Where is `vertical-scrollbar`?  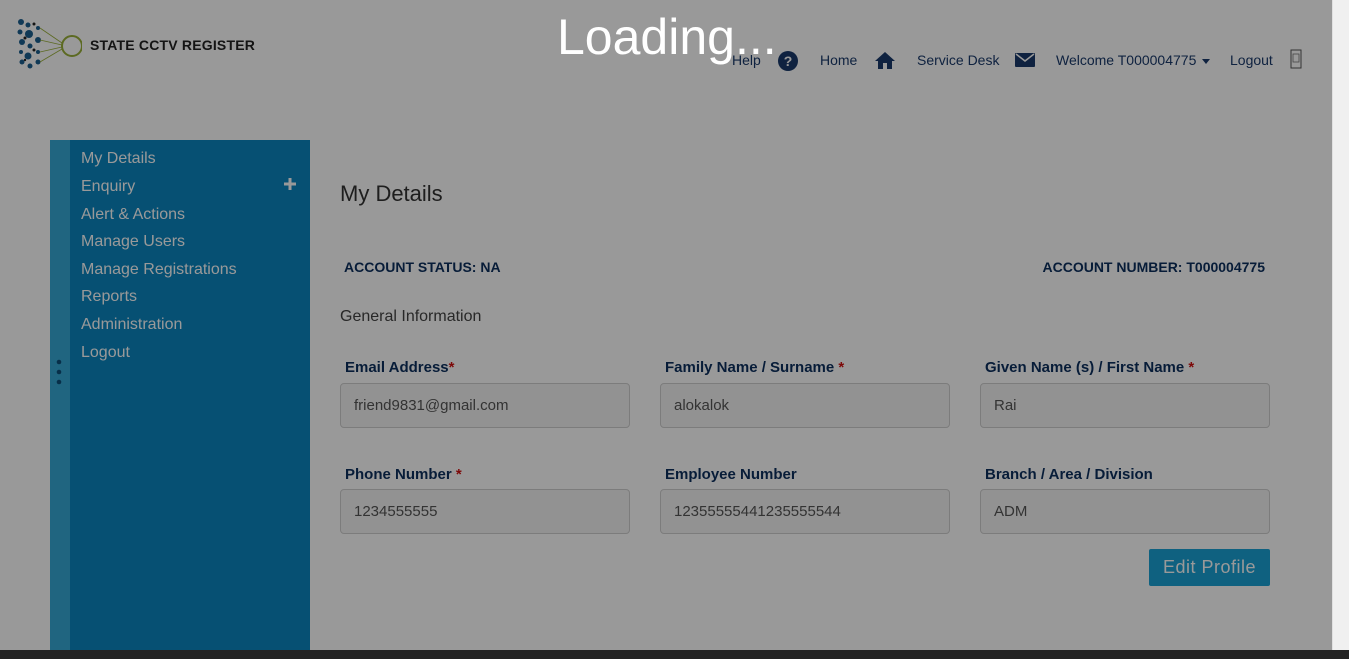 vertical-scrollbar is located at coordinates (1340, 329).